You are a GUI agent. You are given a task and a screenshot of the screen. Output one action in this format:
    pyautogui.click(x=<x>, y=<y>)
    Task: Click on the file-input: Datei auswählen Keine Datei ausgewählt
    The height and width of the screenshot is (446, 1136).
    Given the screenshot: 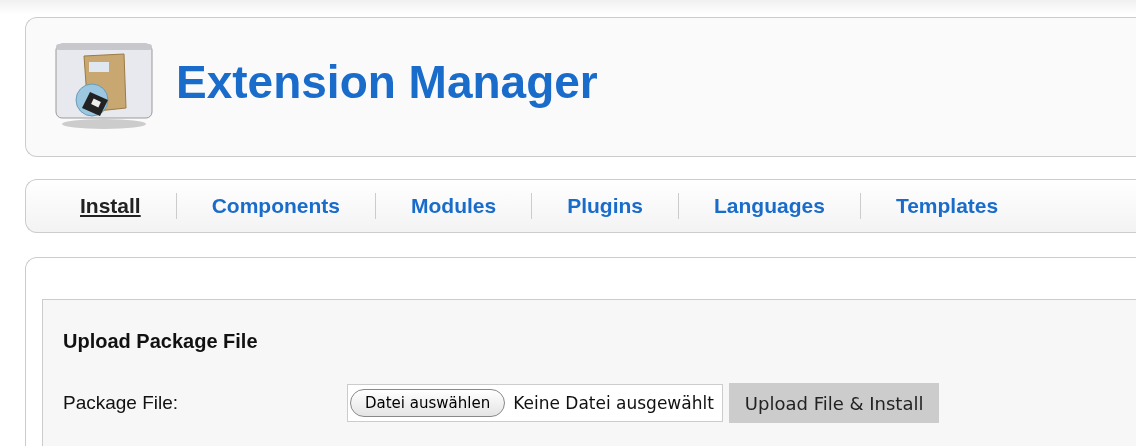 What is the action you would take?
    pyautogui.click(x=535, y=403)
    